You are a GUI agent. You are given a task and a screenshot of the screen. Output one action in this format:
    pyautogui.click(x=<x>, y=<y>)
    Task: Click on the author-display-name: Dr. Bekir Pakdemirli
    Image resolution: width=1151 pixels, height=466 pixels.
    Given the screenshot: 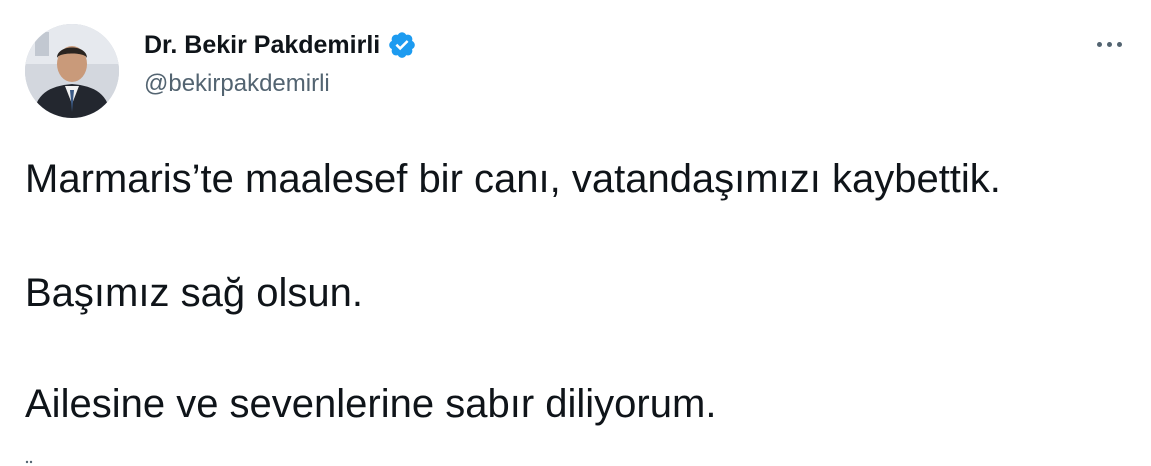 What is the action you would take?
    pyautogui.click(x=262, y=45)
    